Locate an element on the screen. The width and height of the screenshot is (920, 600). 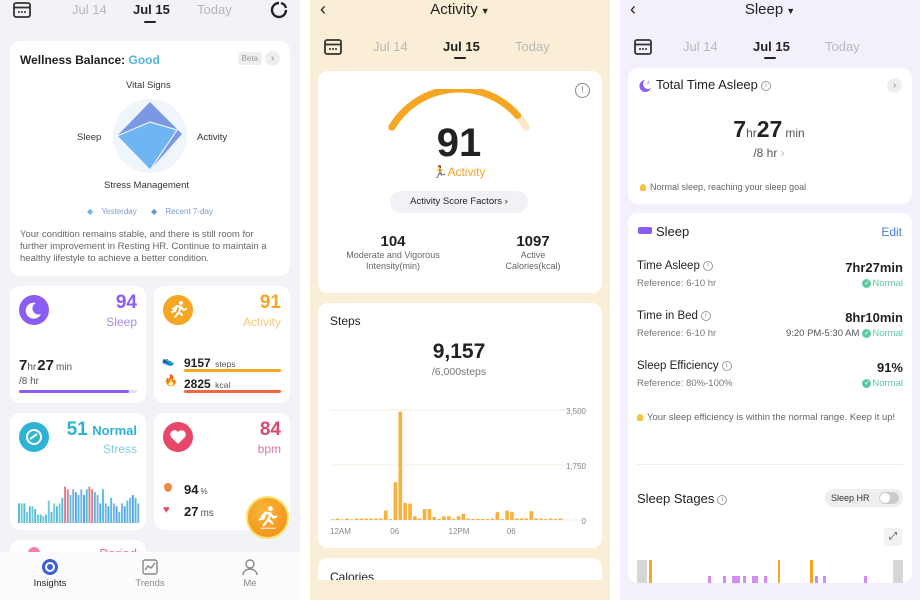
edit-button: Edit is located at coordinates (891, 232).